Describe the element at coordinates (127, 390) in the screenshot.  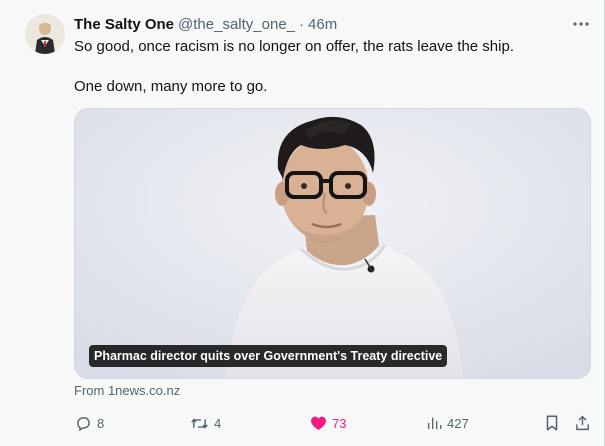
I see `link-source: From 1news.co.nz` at that location.